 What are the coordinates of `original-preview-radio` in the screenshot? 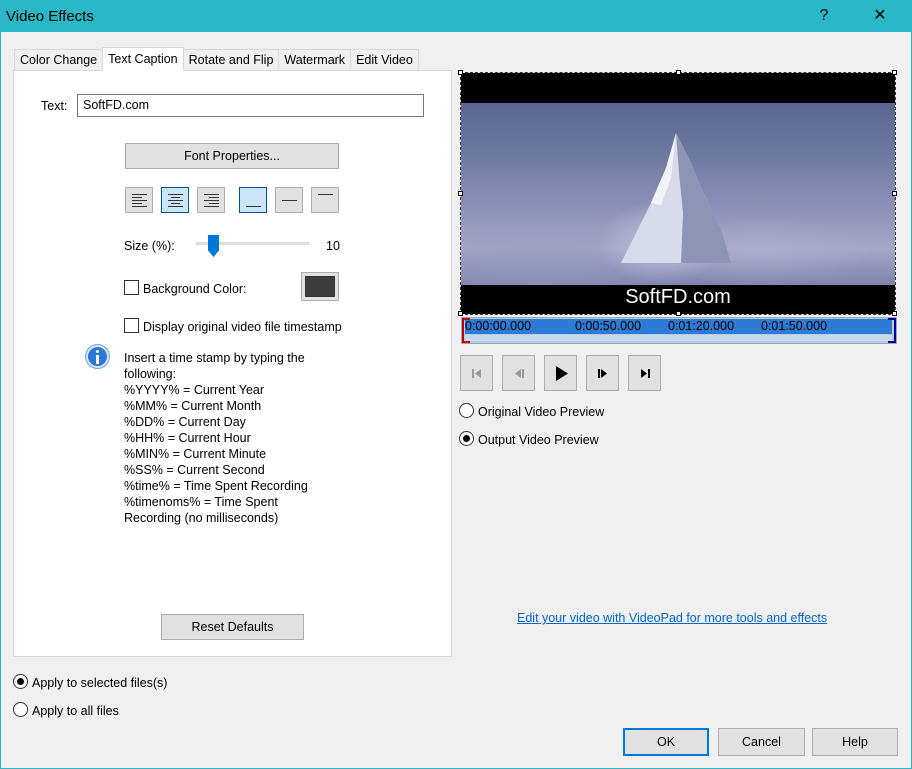 It's located at (466, 410).